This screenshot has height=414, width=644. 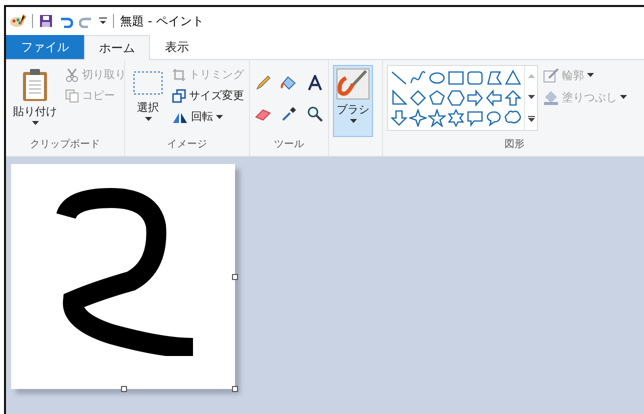 What do you see at coordinates (208, 116) in the screenshot?
I see `rotate-button: 回転` at bounding box center [208, 116].